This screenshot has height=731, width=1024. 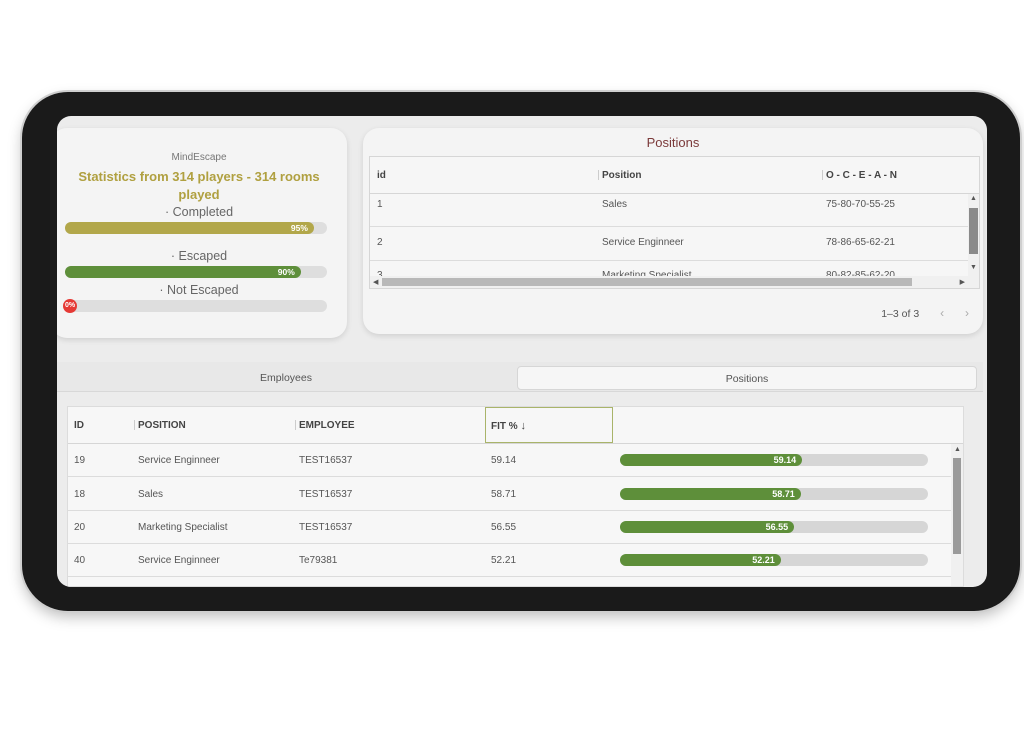 What do you see at coordinates (763, 560) in the screenshot?
I see `fit-progress-value: 52.21` at bounding box center [763, 560].